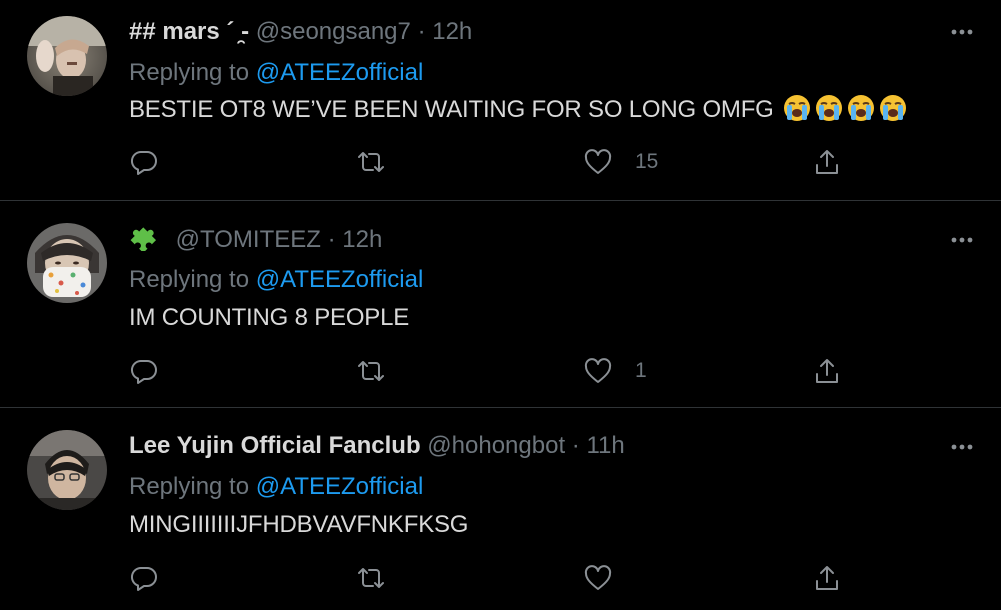 This screenshot has height=610, width=1001. What do you see at coordinates (647, 161) in the screenshot?
I see `like-count: 15` at bounding box center [647, 161].